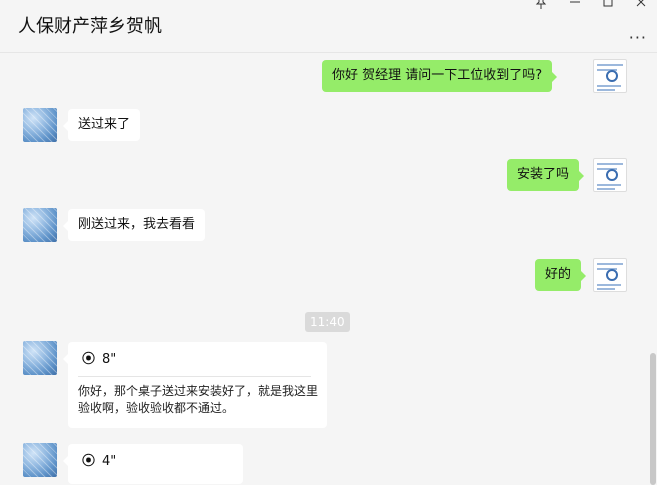 This screenshot has width=657, height=485. What do you see at coordinates (653, 419) in the screenshot?
I see `scrollbar` at bounding box center [653, 419].